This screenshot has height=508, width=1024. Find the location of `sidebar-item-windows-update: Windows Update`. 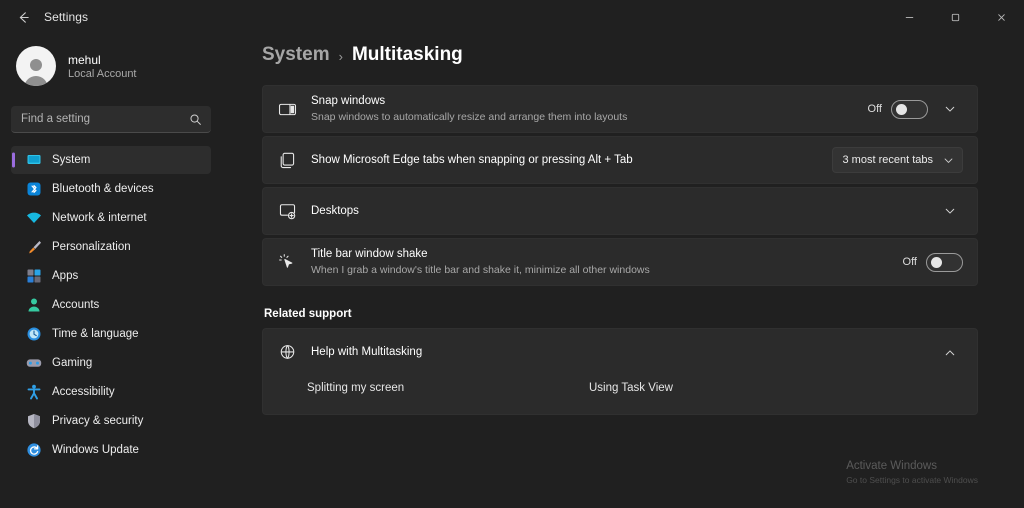

sidebar-item-windows-update: Windows Update is located at coordinates (111, 450).